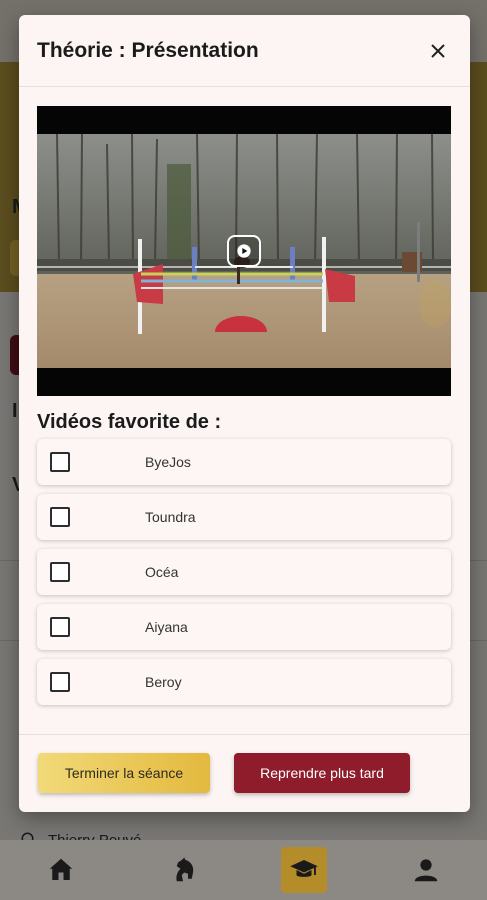 This screenshot has height=900, width=487. Describe the element at coordinates (243, 870) in the screenshot. I see `bottom-navigation` at that location.